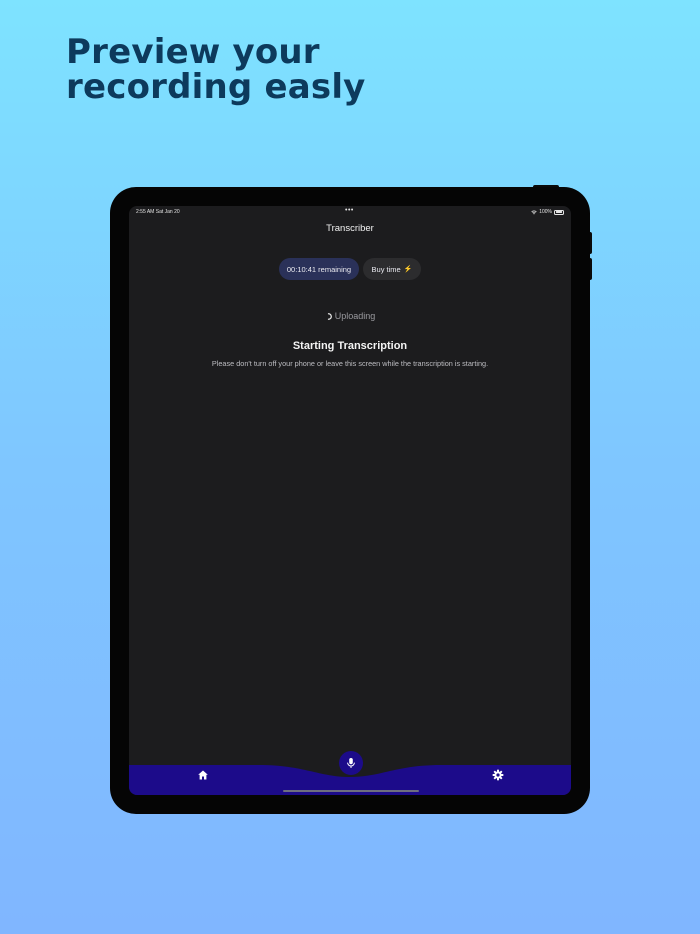  I want to click on marketing-headline: Preview your recording easly, so click(216, 70).